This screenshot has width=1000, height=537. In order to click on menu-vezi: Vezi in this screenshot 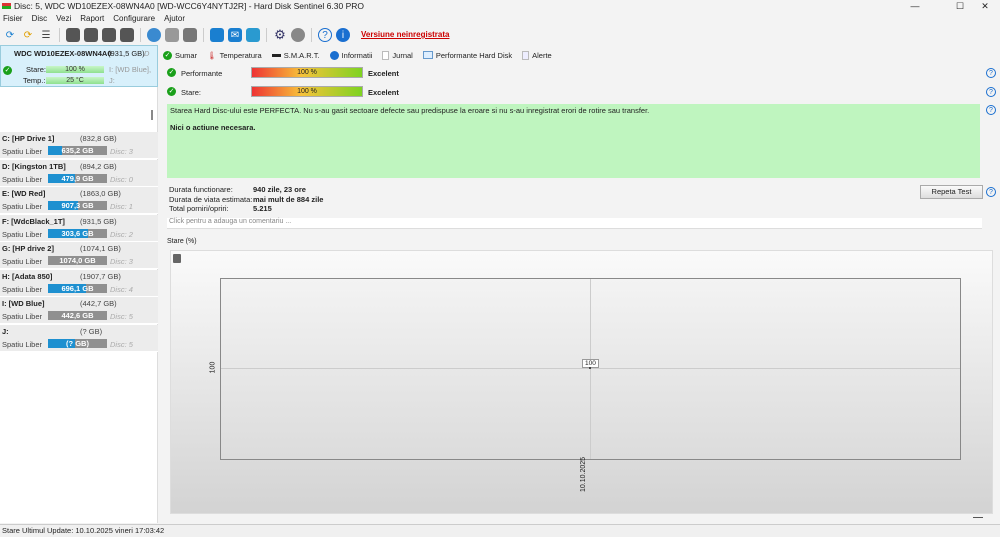, I will do `click(63, 19)`.